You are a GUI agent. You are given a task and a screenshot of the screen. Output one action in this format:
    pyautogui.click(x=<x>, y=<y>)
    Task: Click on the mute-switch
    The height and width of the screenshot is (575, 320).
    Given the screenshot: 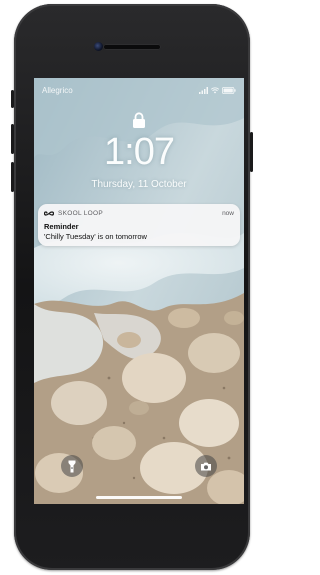 What is the action you would take?
    pyautogui.click(x=12, y=99)
    